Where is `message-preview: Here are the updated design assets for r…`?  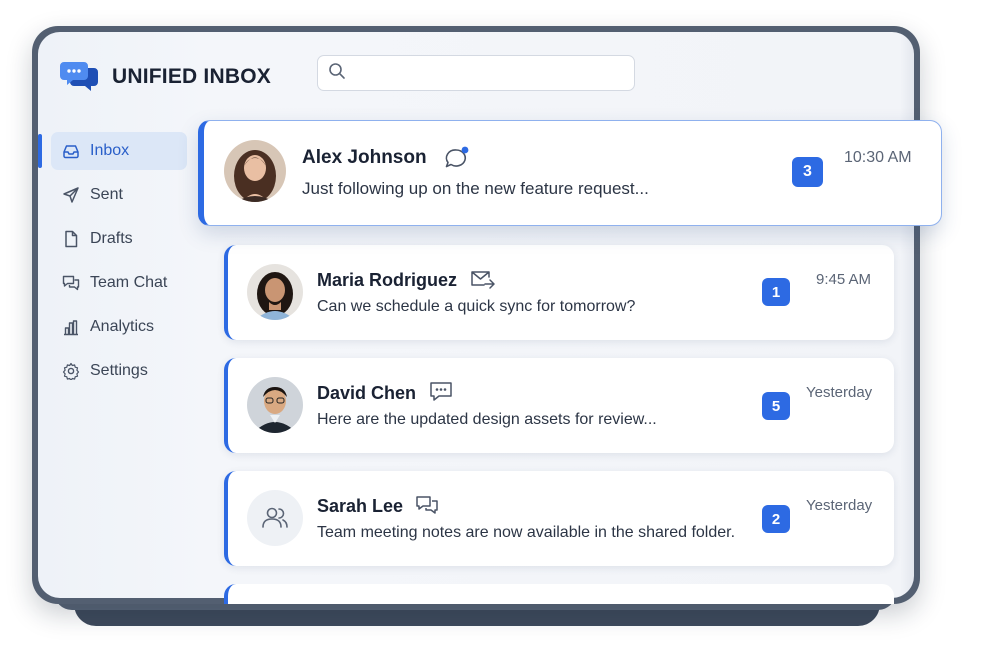 message-preview: Here are the updated design assets for r… is located at coordinates (487, 419).